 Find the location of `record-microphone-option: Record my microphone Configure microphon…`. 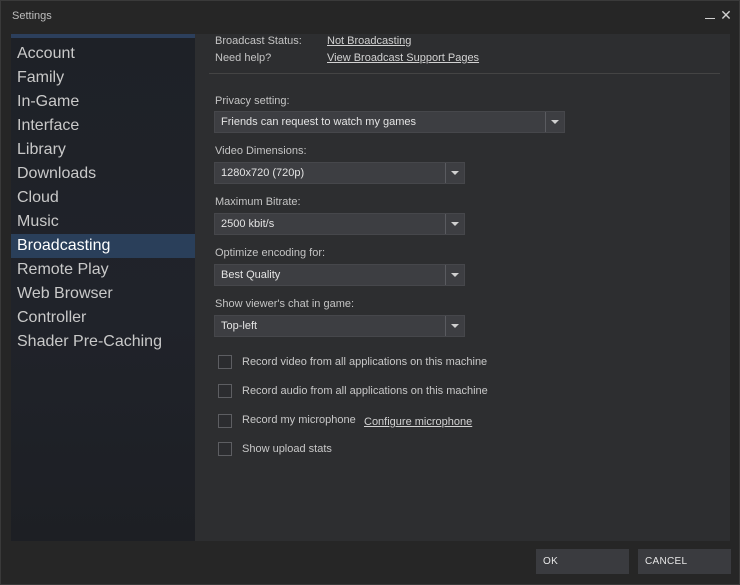

record-microphone-option: Record my microphone Configure microphon… is located at coordinates (368, 422).